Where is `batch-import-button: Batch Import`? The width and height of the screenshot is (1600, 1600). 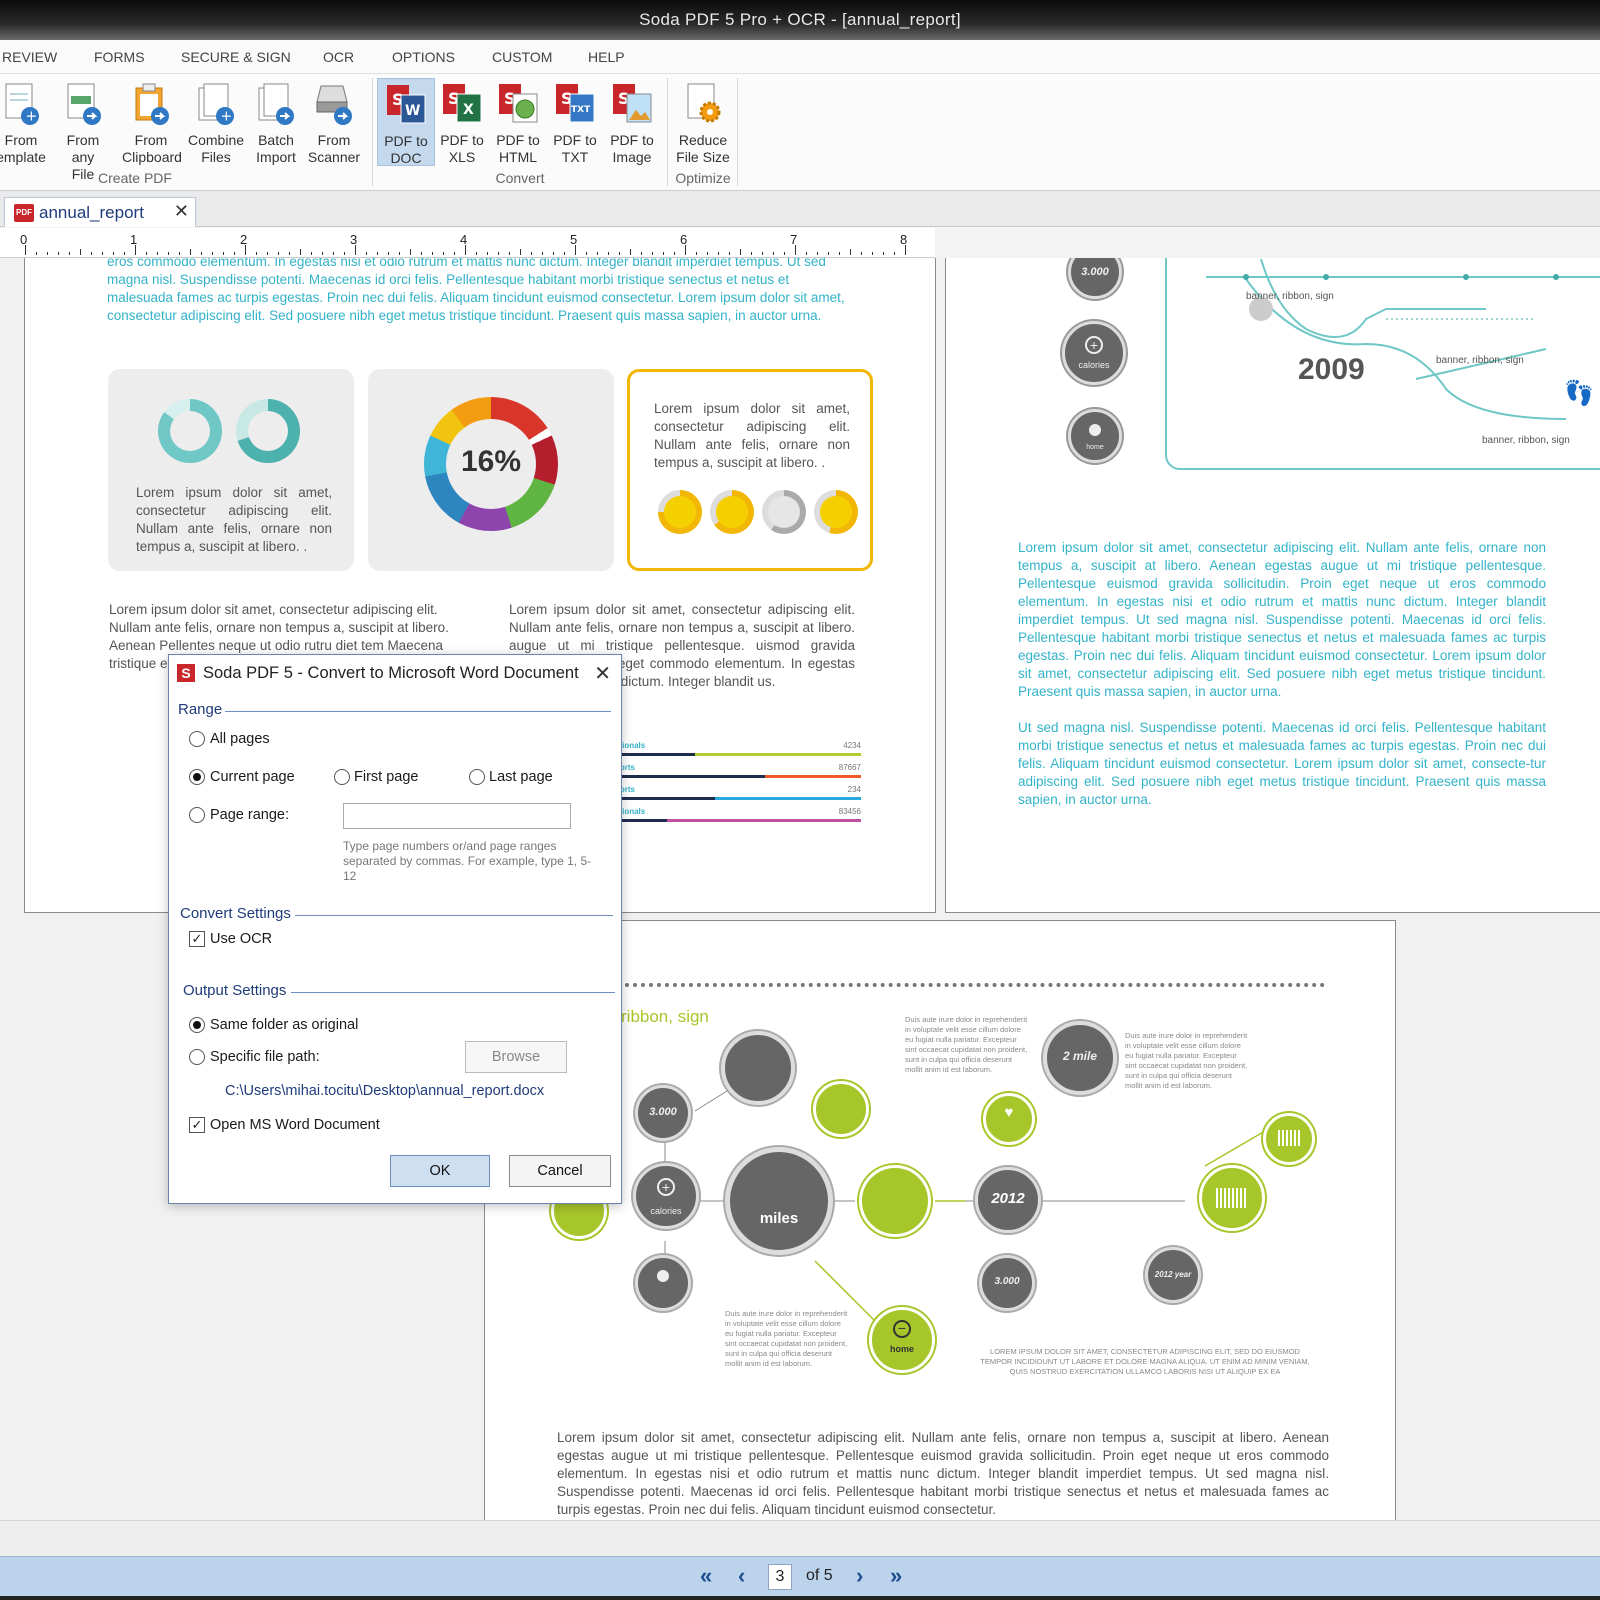 batch-import-button: Batch Import is located at coordinates (276, 122).